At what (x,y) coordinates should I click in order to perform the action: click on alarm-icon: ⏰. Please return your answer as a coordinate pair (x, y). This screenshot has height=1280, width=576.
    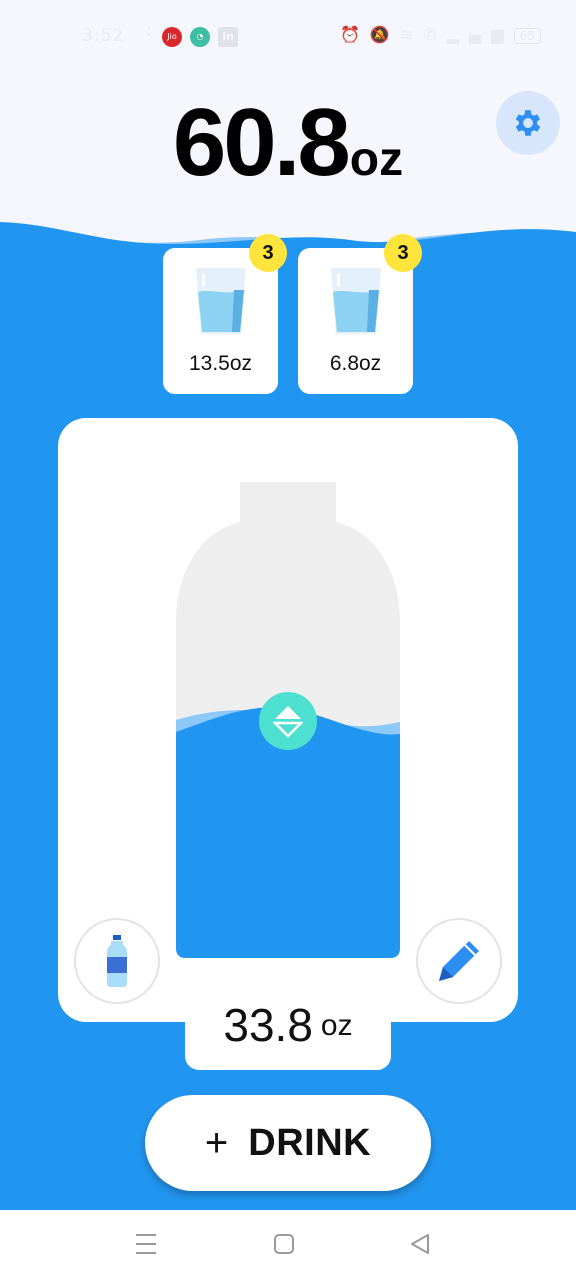
    Looking at the image, I should click on (355, 34).